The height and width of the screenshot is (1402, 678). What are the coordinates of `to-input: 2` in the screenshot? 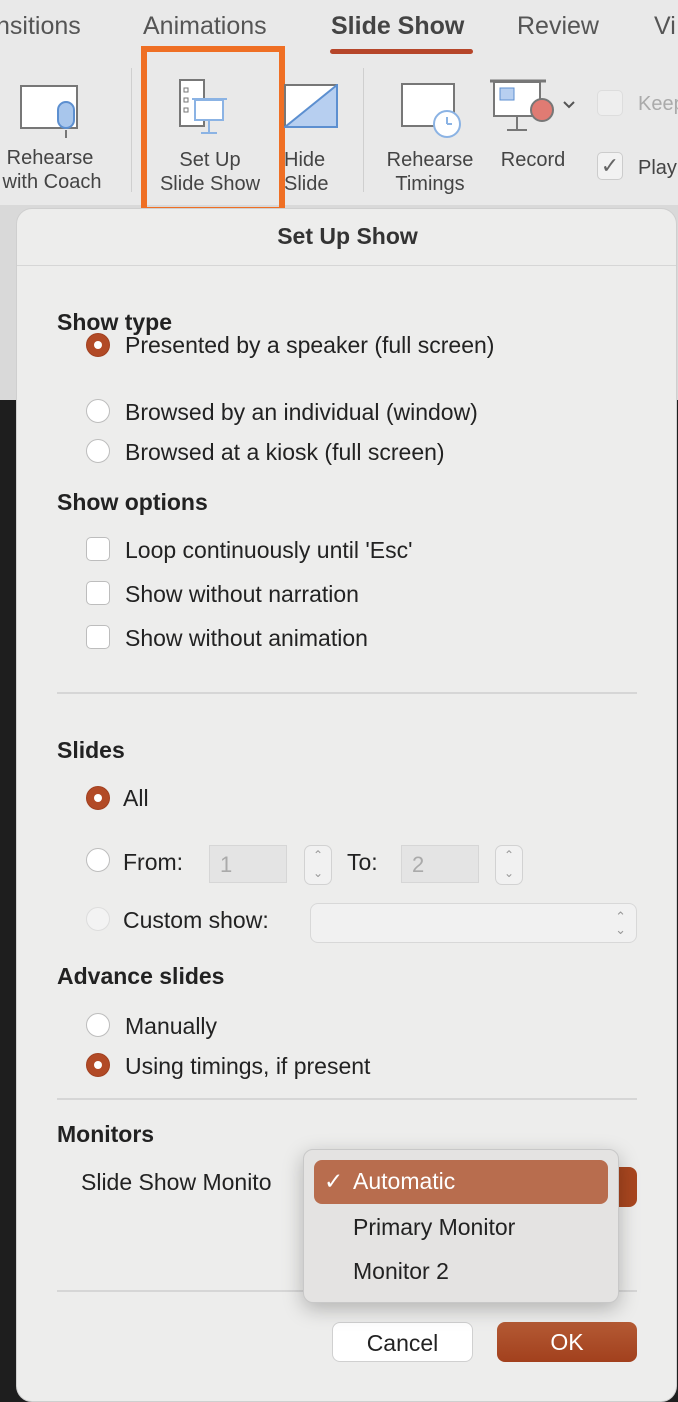 It's located at (440, 864).